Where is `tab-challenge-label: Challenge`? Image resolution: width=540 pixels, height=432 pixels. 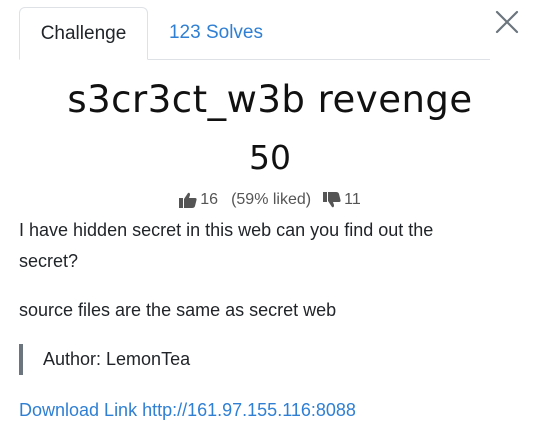 tab-challenge-label: Challenge is located at coordinates (83, 33).